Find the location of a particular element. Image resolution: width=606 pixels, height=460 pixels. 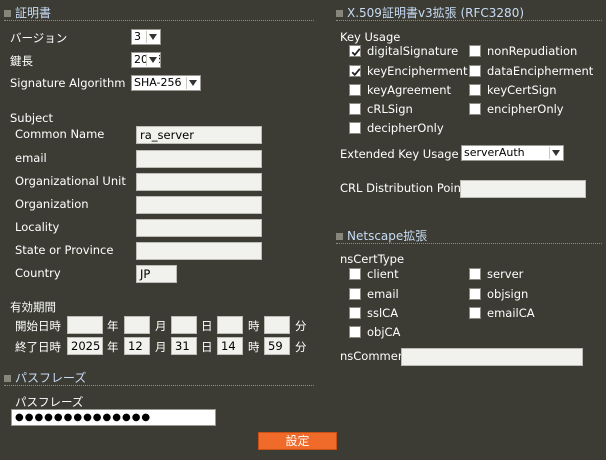

client-checkbox is located at coordinates (355, 274).